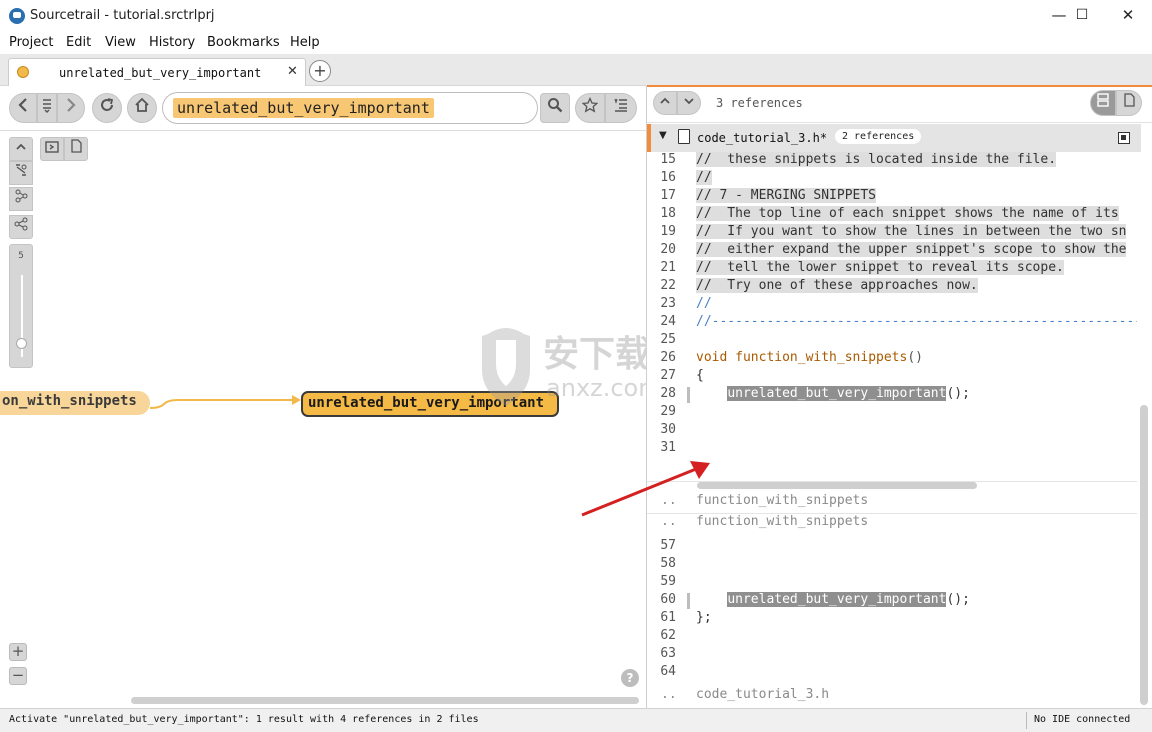 The height and width of the screenshot is (732, 1152). I want to click on tab-active: unrelated_but_very_important ✕, so click(157, 72).